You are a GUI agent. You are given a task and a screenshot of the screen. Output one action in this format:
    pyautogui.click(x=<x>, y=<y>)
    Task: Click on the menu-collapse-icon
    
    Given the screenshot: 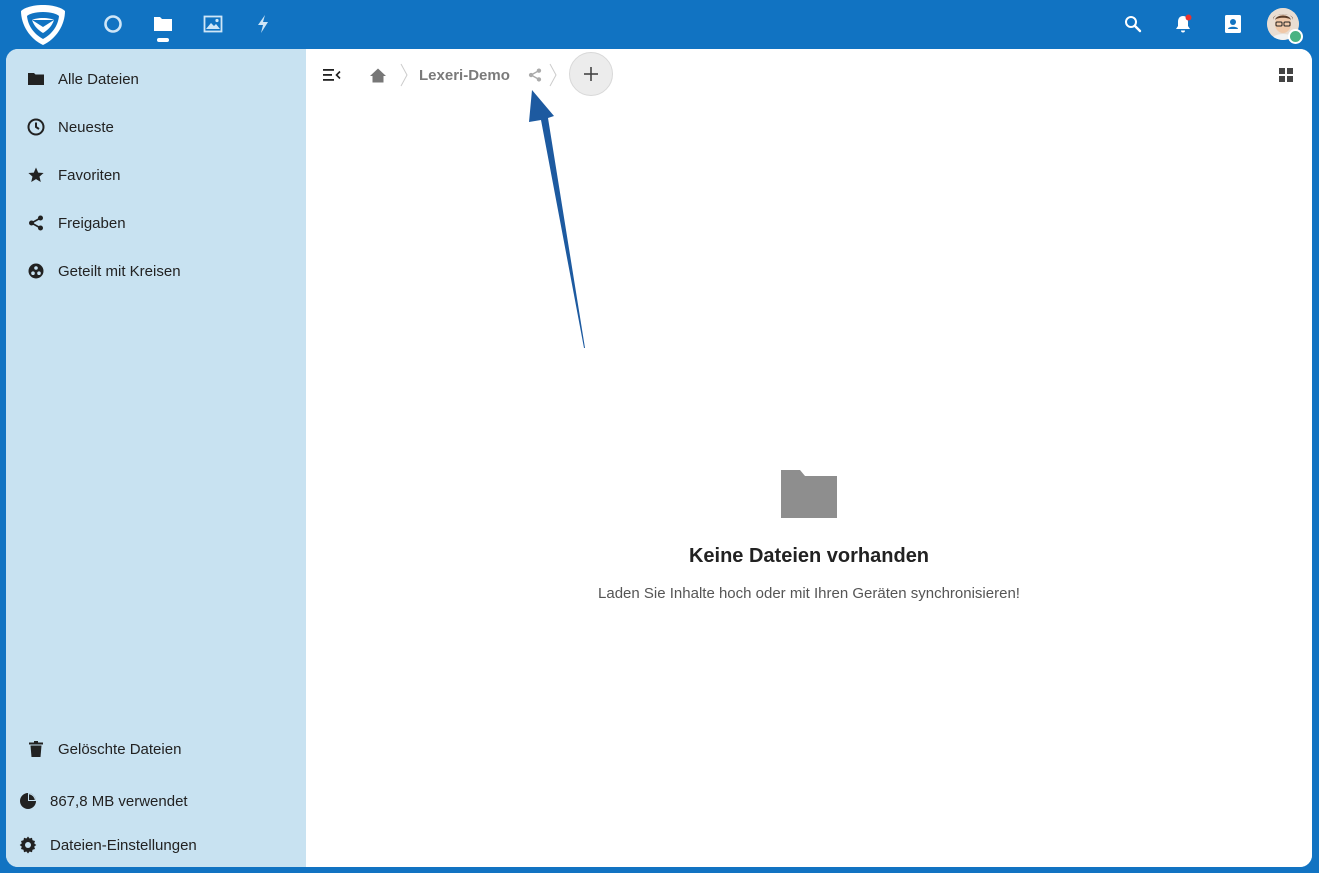 What is the action you would take?
    pyautogui.click(x=332, y=75)
    